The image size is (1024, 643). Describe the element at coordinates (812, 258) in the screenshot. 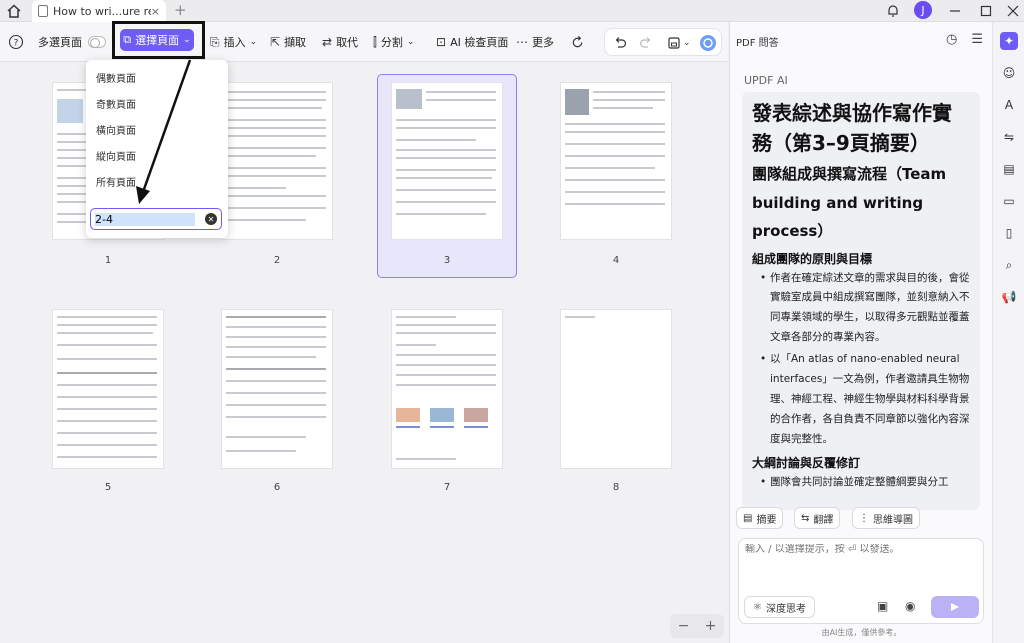

I see `answer-subheading-1: 組成團隊的原則與目標` at that location.